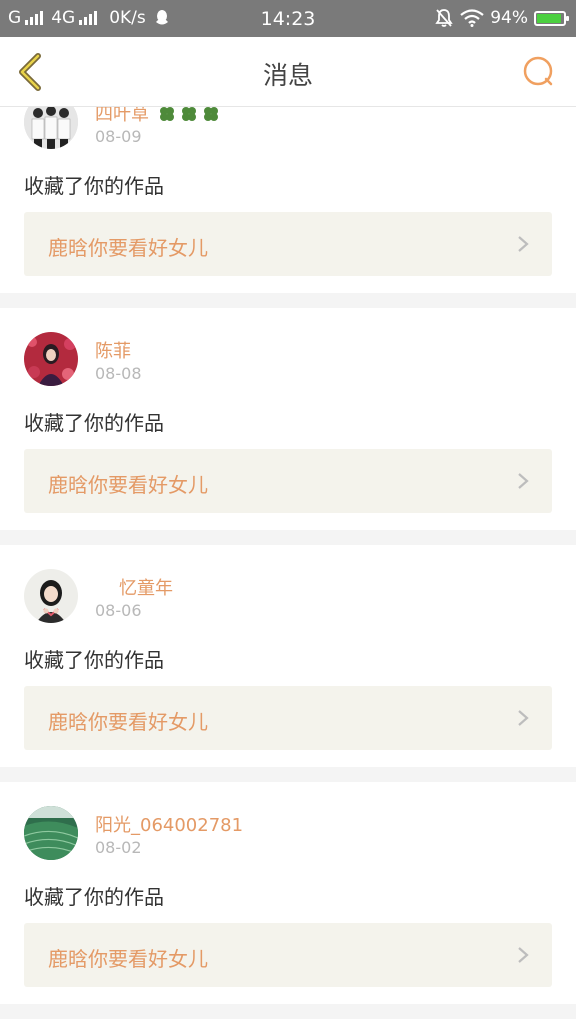  I want to click on status-right: 94%, so click(501, 18).